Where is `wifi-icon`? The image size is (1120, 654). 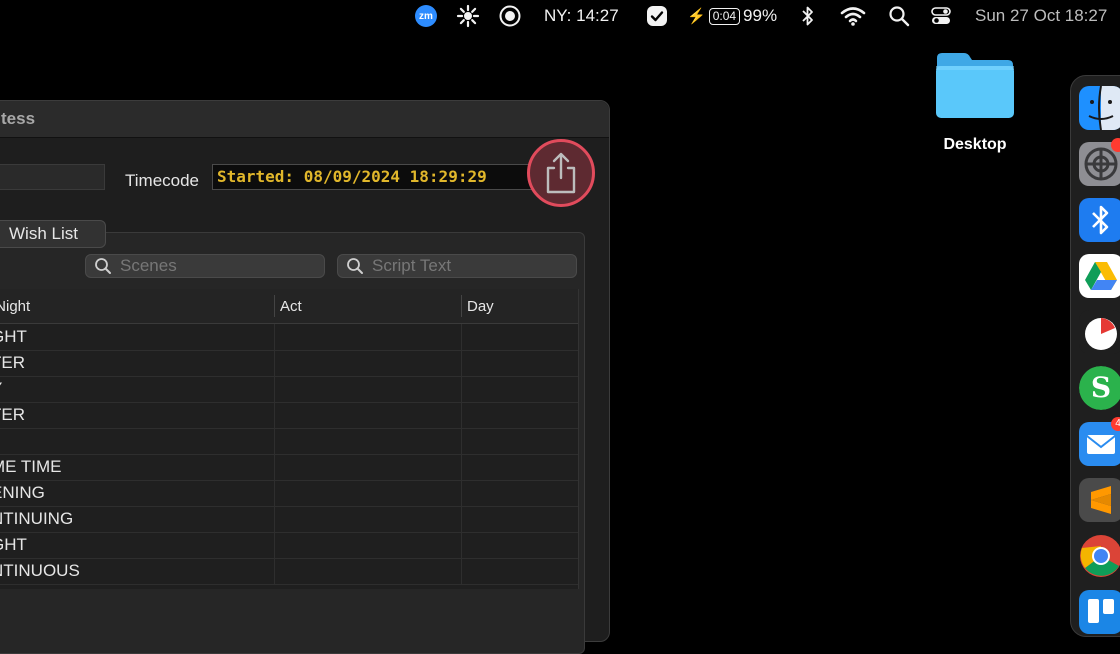 wifi-icon is located at coordinates (853, 16).